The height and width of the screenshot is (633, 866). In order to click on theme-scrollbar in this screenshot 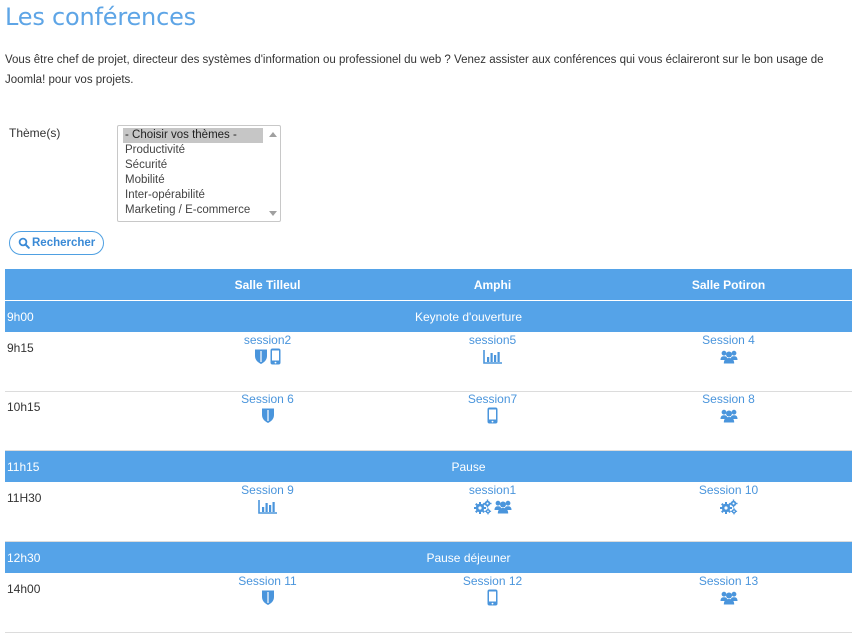, I will do `click(272, 173)`.